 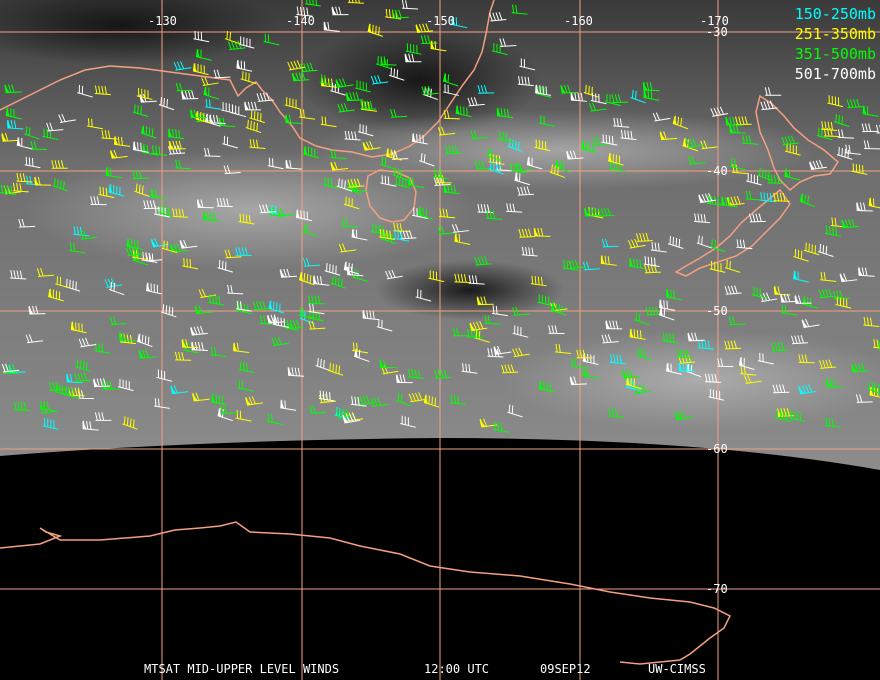 I want to click on image-date: 09SEP12, so click(x=565, y=669).